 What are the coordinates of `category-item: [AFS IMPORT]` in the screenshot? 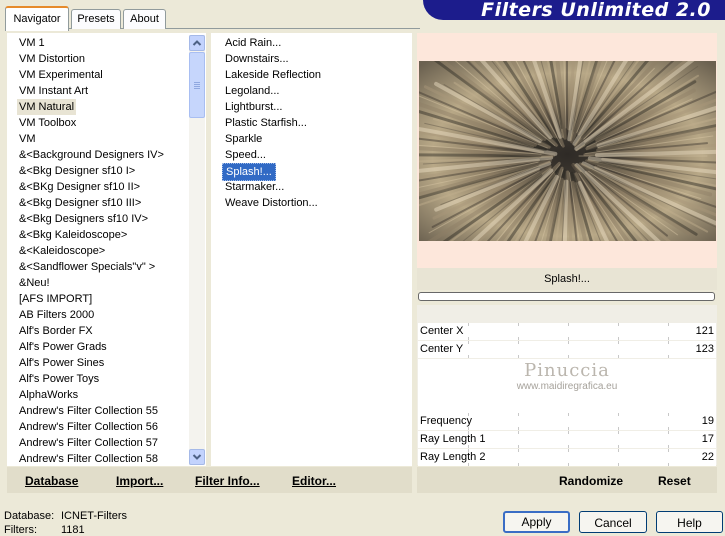 It's located at (55, 299).